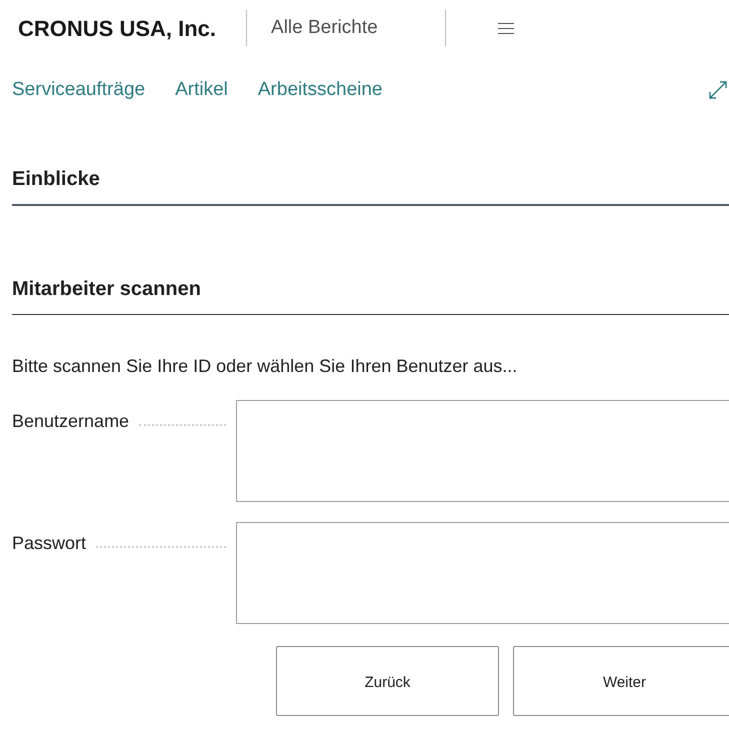  What do you see at coordinates (117, 28) in the screenshot?
I see `company-name: CRONUS USA, Inc.` at bounding box center [117, 28].